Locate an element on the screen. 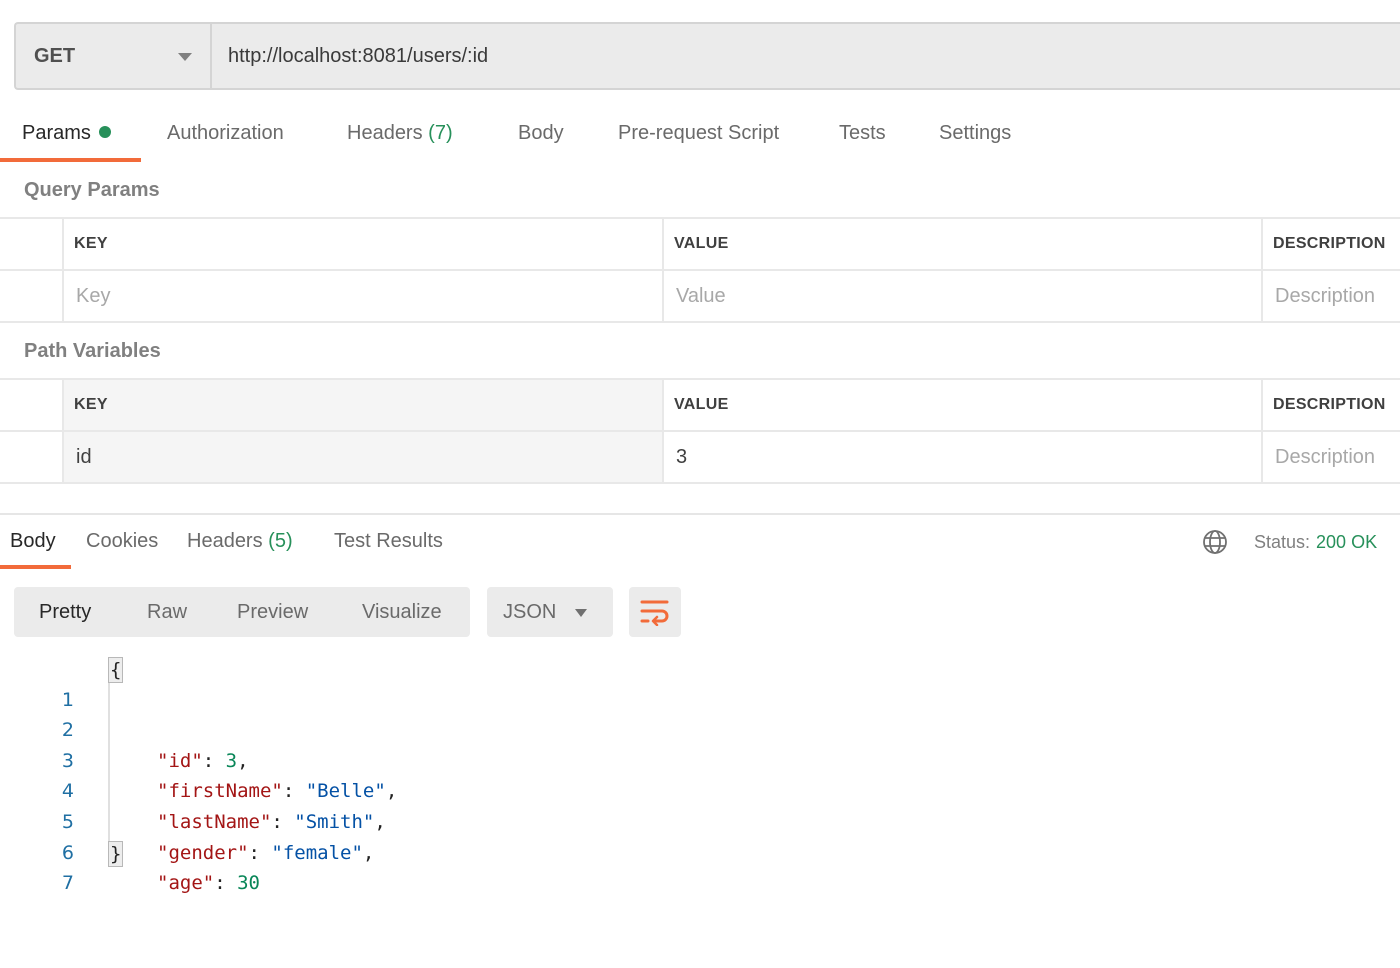 This screenshot has height=968, width=1400. response-tab-test-results: Test Results is located at coordinates (388, 541).